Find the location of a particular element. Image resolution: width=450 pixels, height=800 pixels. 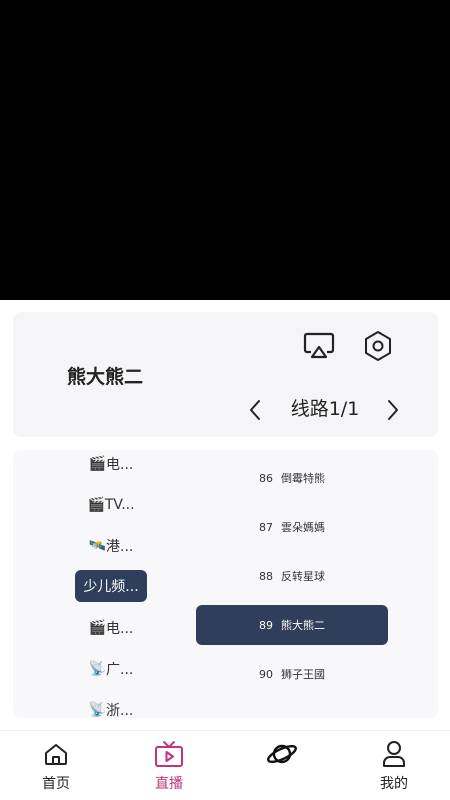

nav-live-label: 直播 is located at coordinates (169, 784).